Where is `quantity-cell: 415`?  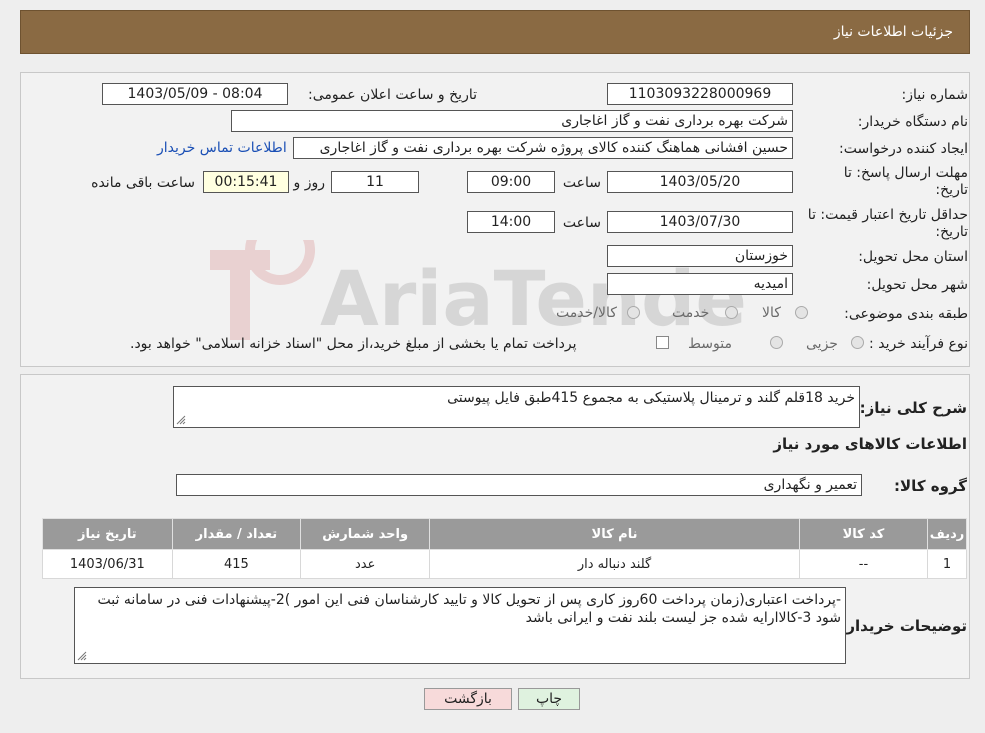 quantity-cell: 415 is located at coordinates (236, 564).